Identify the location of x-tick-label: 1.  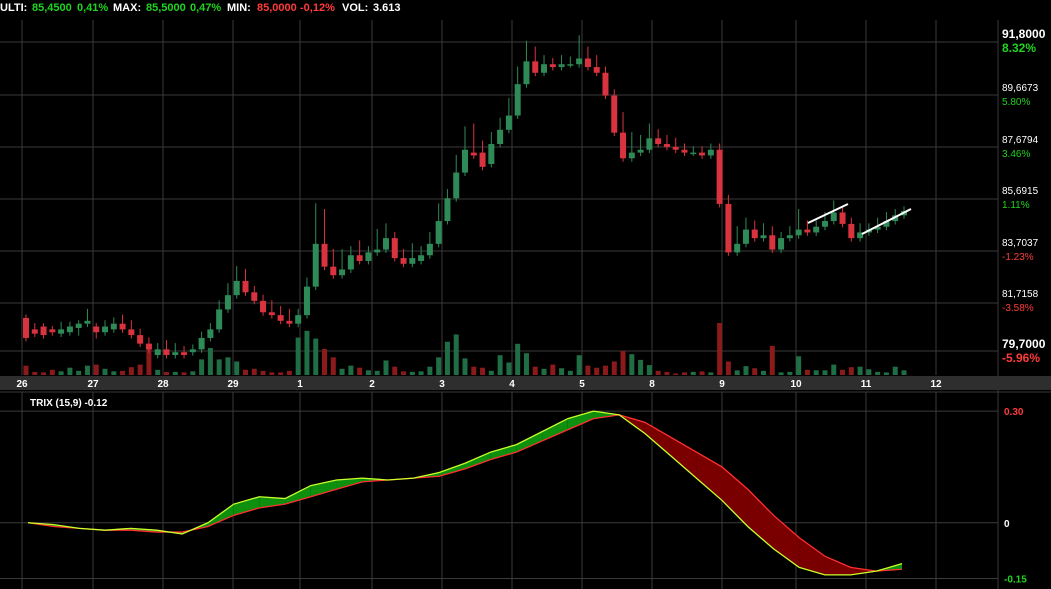
(300, 384).